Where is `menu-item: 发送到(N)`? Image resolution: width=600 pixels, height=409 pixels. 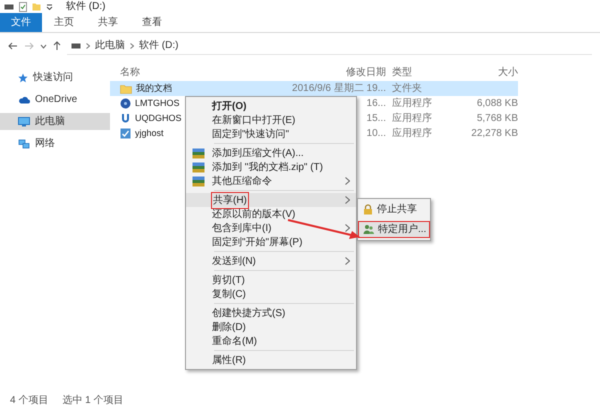 menu-item: 发送到(N) is located at coordinates (271, 261).